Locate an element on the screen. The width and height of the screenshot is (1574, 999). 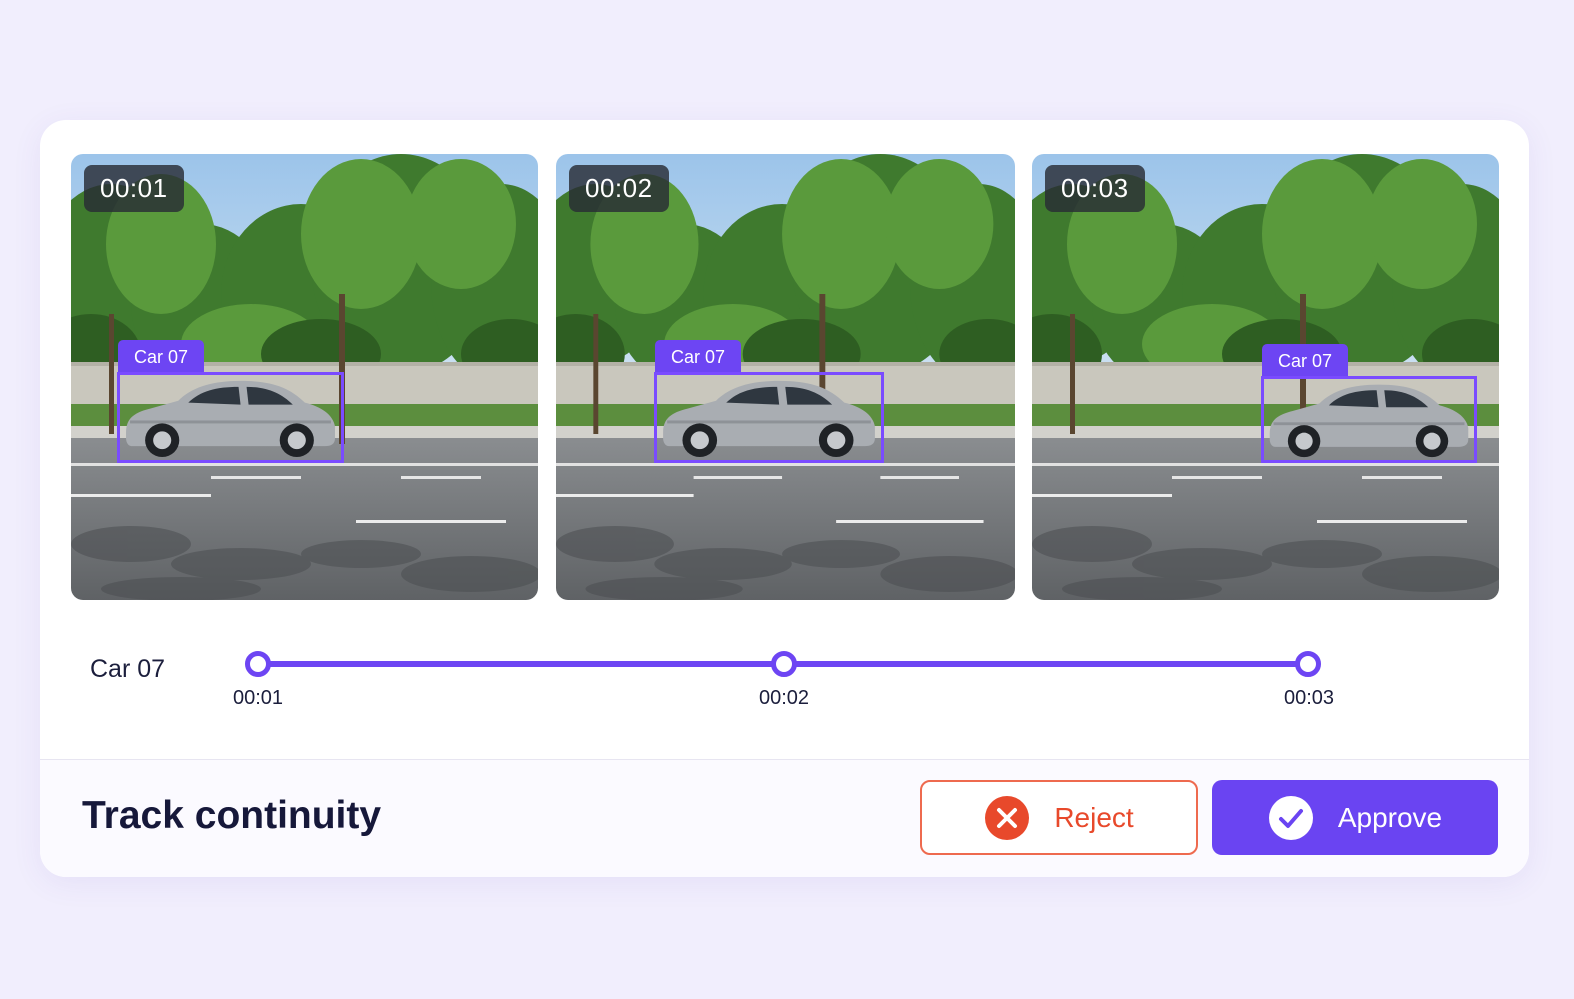
track-time-label: 00:01 is located at coordinates (258, 698).